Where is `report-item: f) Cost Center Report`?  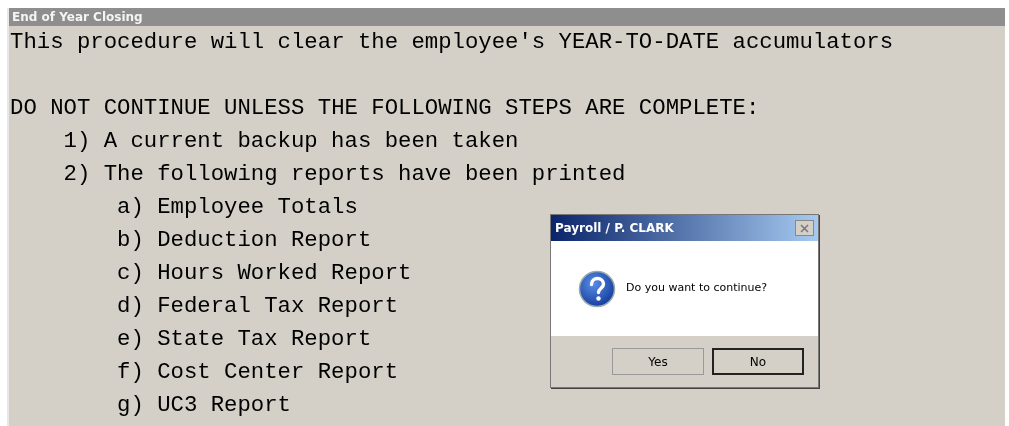 report-item: f) Cost Center Report is located at coordinates (257, 372).